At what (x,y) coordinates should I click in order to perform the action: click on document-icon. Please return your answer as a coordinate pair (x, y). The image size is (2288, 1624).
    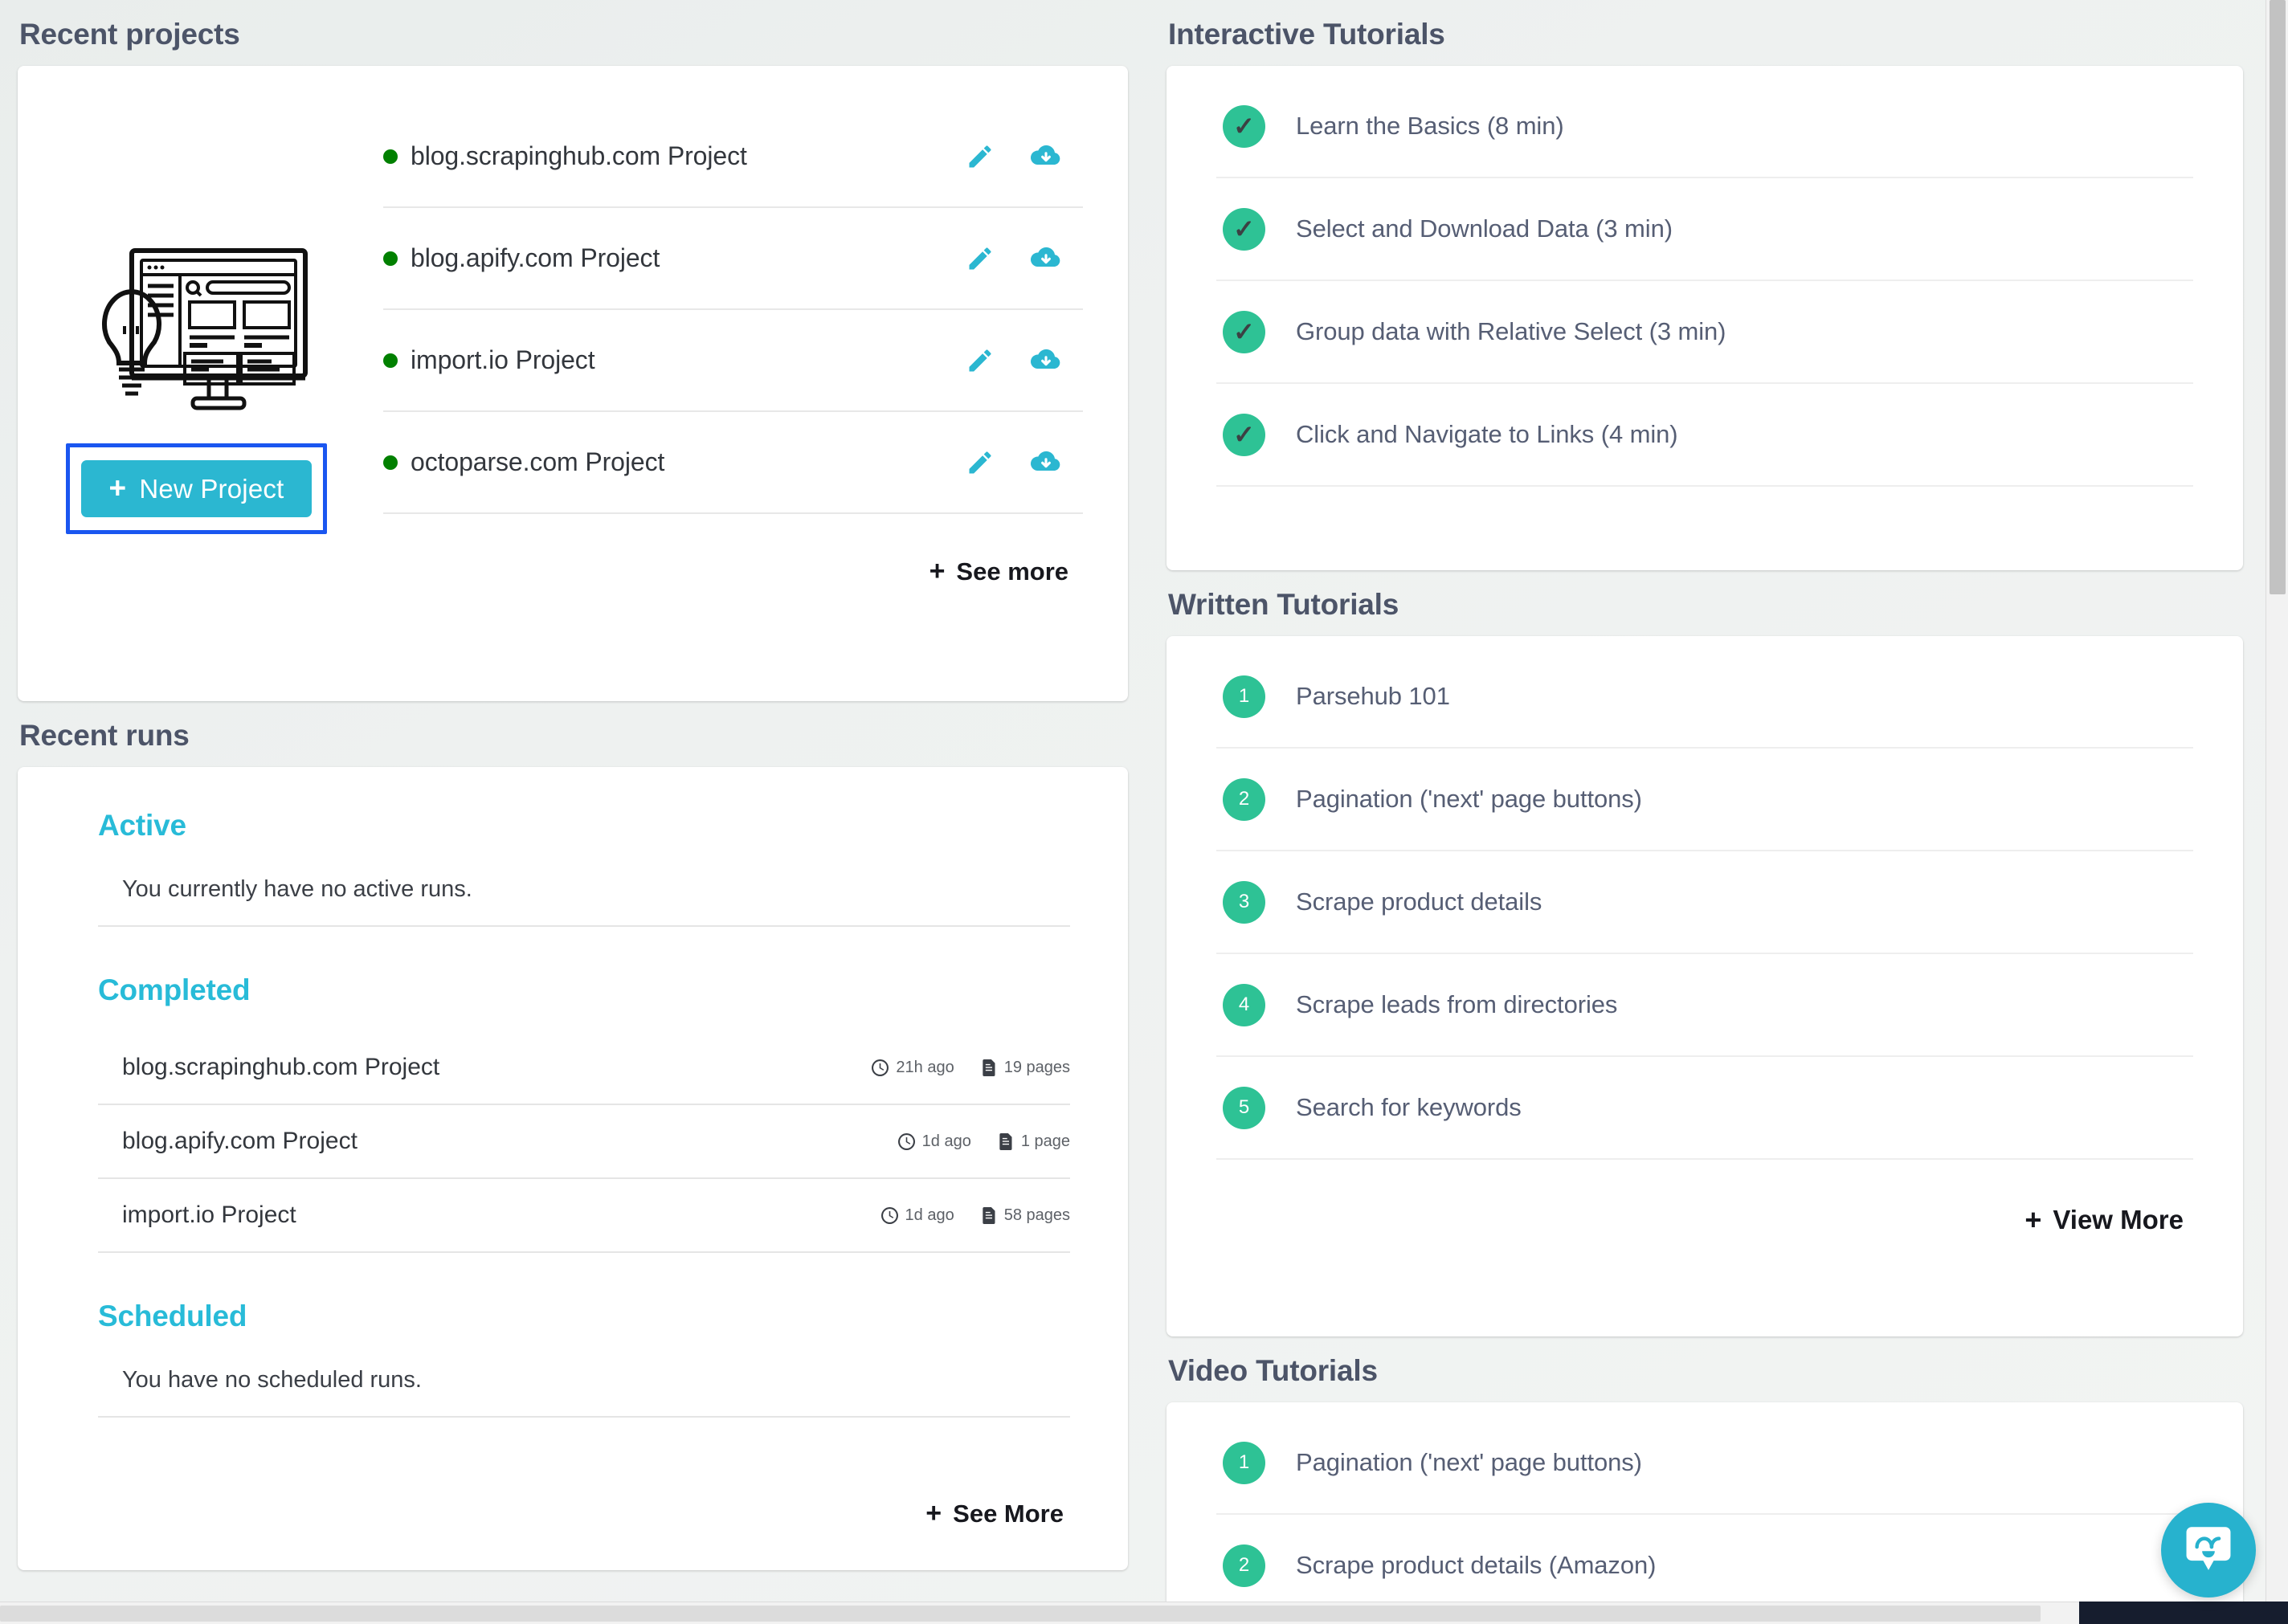
    Looking at the image, I should click on (1005, 1141).